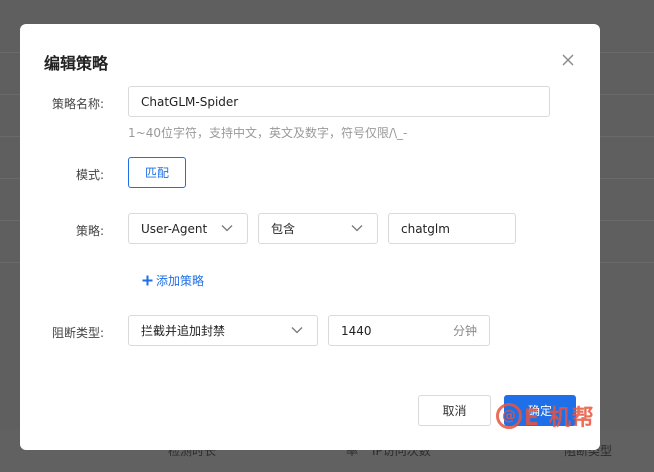 This screenshot has height=472, width=654. I want to click on strategy-name-hint: 1~40位字符，支持中文，英文及数字，符号仅限/\_-, so click(268, 133).